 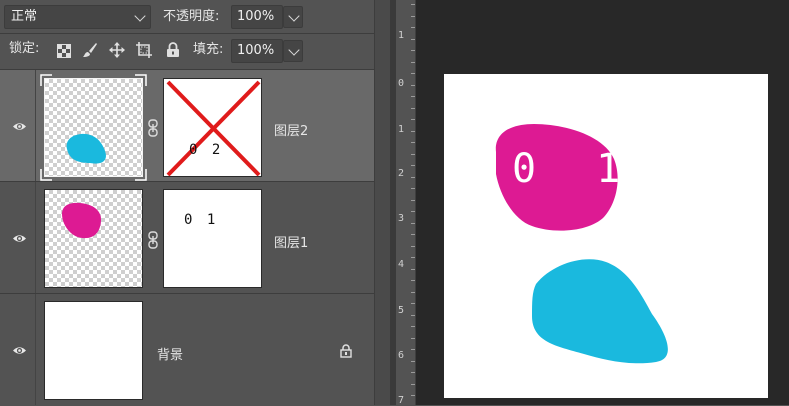 I want to click on cyan-blob, so click(x=600, y=311).